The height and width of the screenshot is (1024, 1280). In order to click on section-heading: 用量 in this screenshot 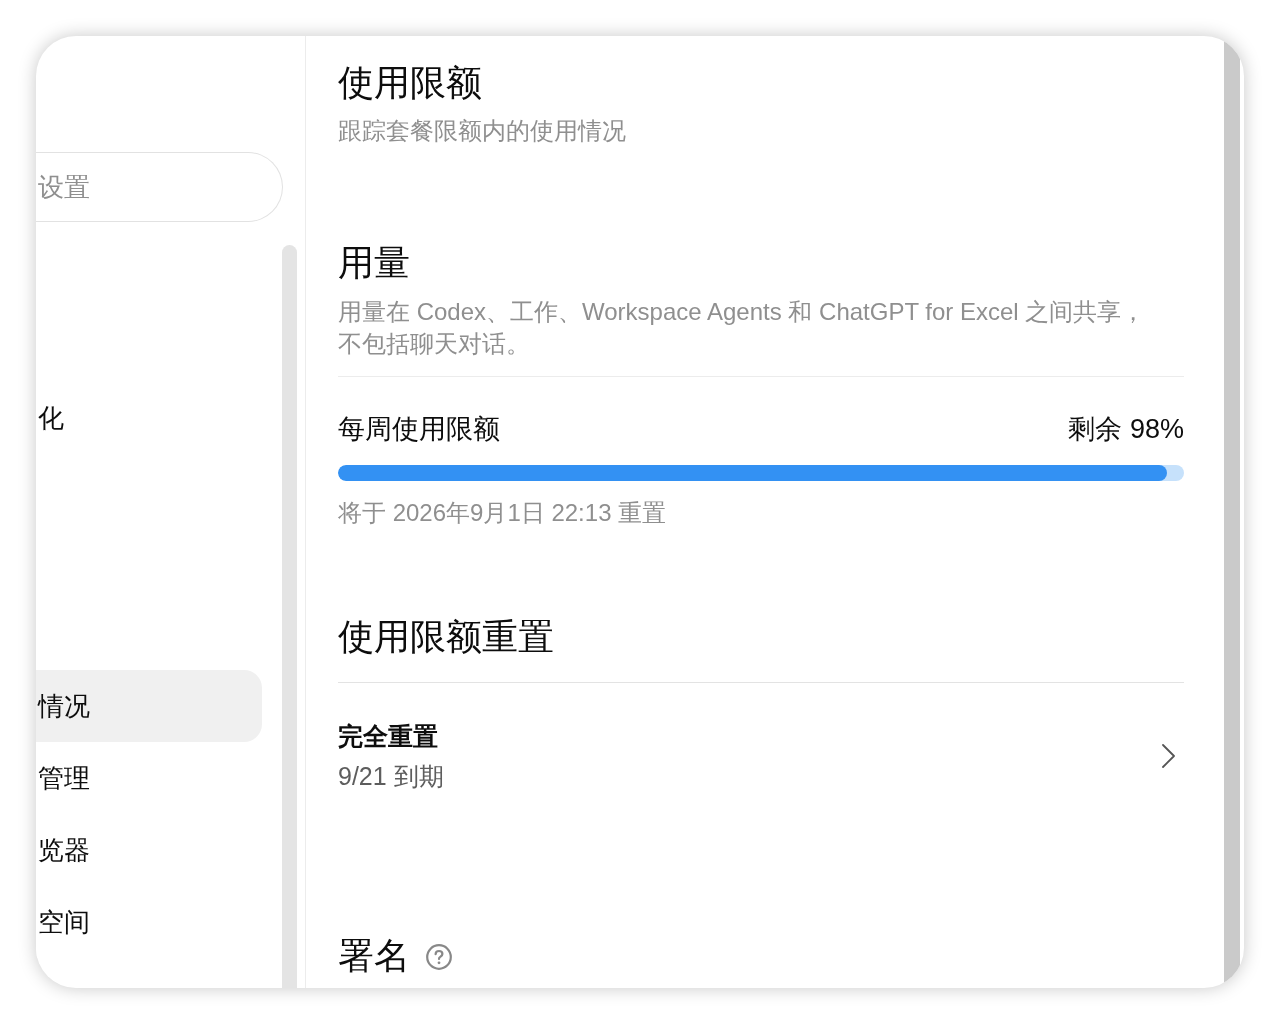, I will do `click(374, 263)`.